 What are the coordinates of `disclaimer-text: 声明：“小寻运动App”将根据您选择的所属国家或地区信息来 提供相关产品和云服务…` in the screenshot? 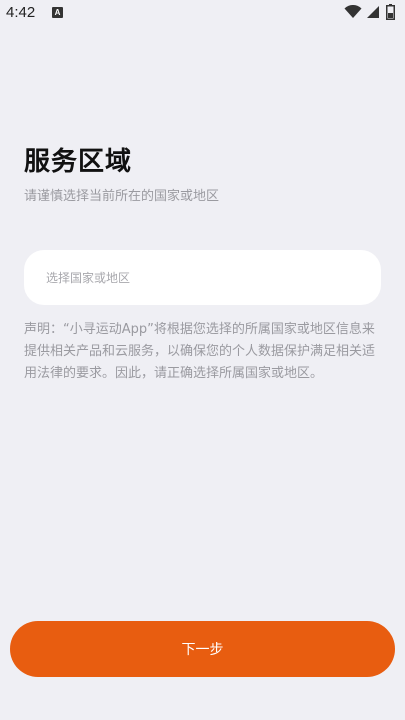 It's located at (200, 351).